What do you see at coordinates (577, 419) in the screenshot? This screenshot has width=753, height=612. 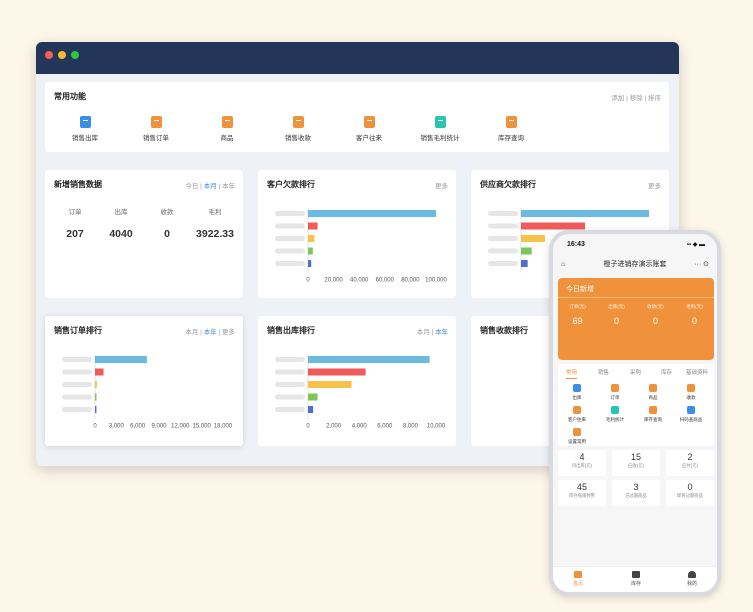 I see `phone-grid-label: 客户往来` at bounding box center [577, 419].